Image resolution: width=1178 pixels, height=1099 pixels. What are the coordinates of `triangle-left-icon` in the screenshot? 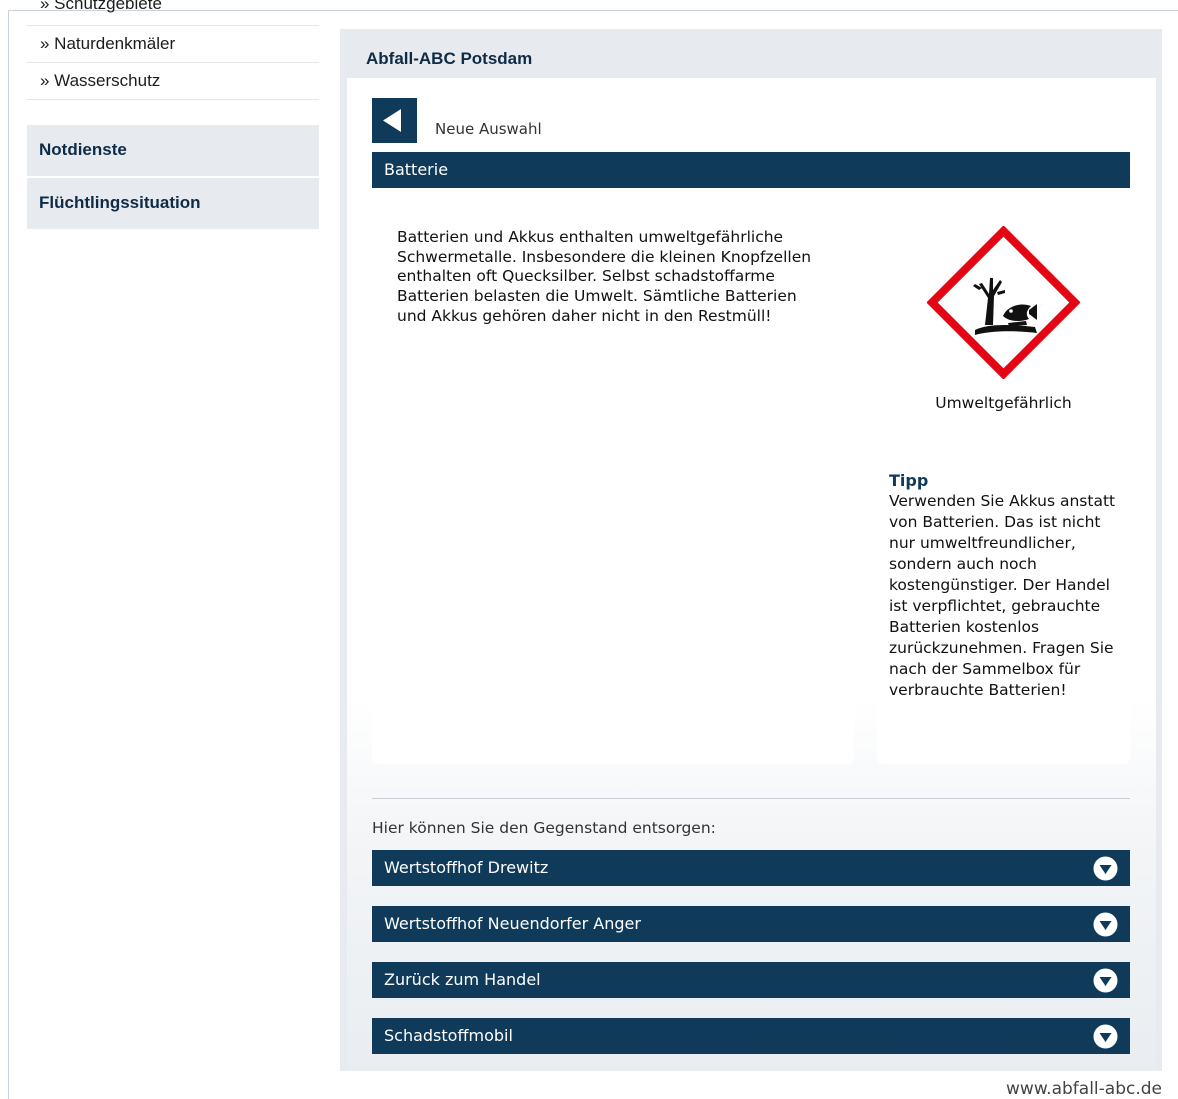 It's located at (392, 120).